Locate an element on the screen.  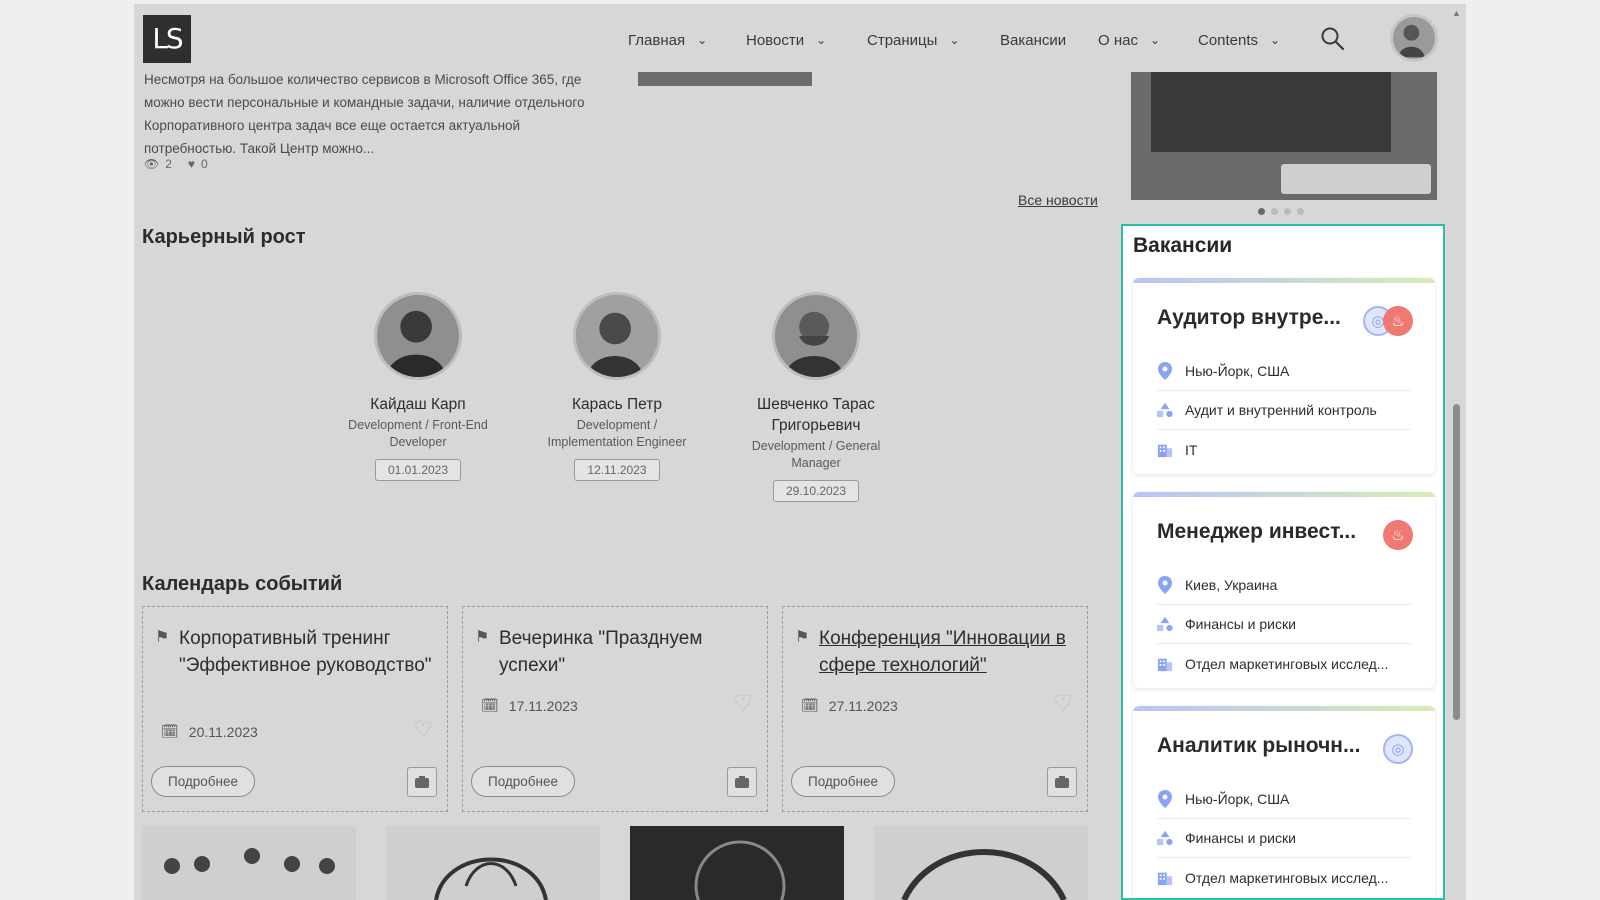
news-slider-image is located at coordinates (1284, 136).